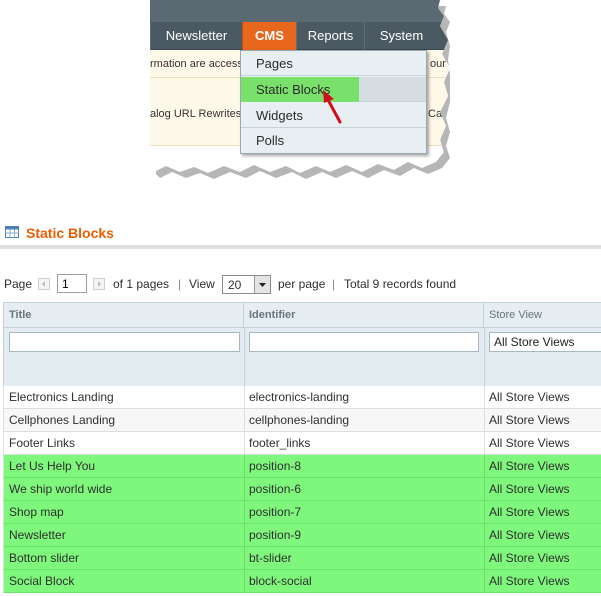  Describe the element at coordinates (401, 36) in the screenshot. I see `nav-system: System` at that location.